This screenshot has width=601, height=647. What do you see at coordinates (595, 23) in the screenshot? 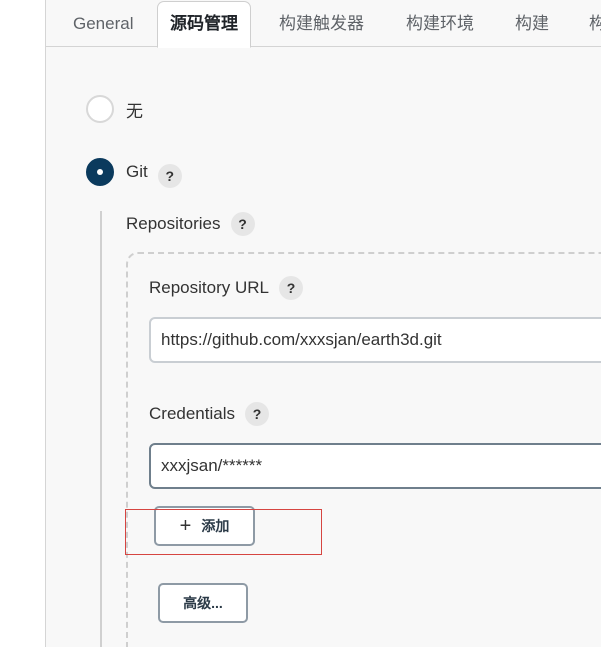
I see `tab-post-build-partial: 构` at bounding box center [595, 23].